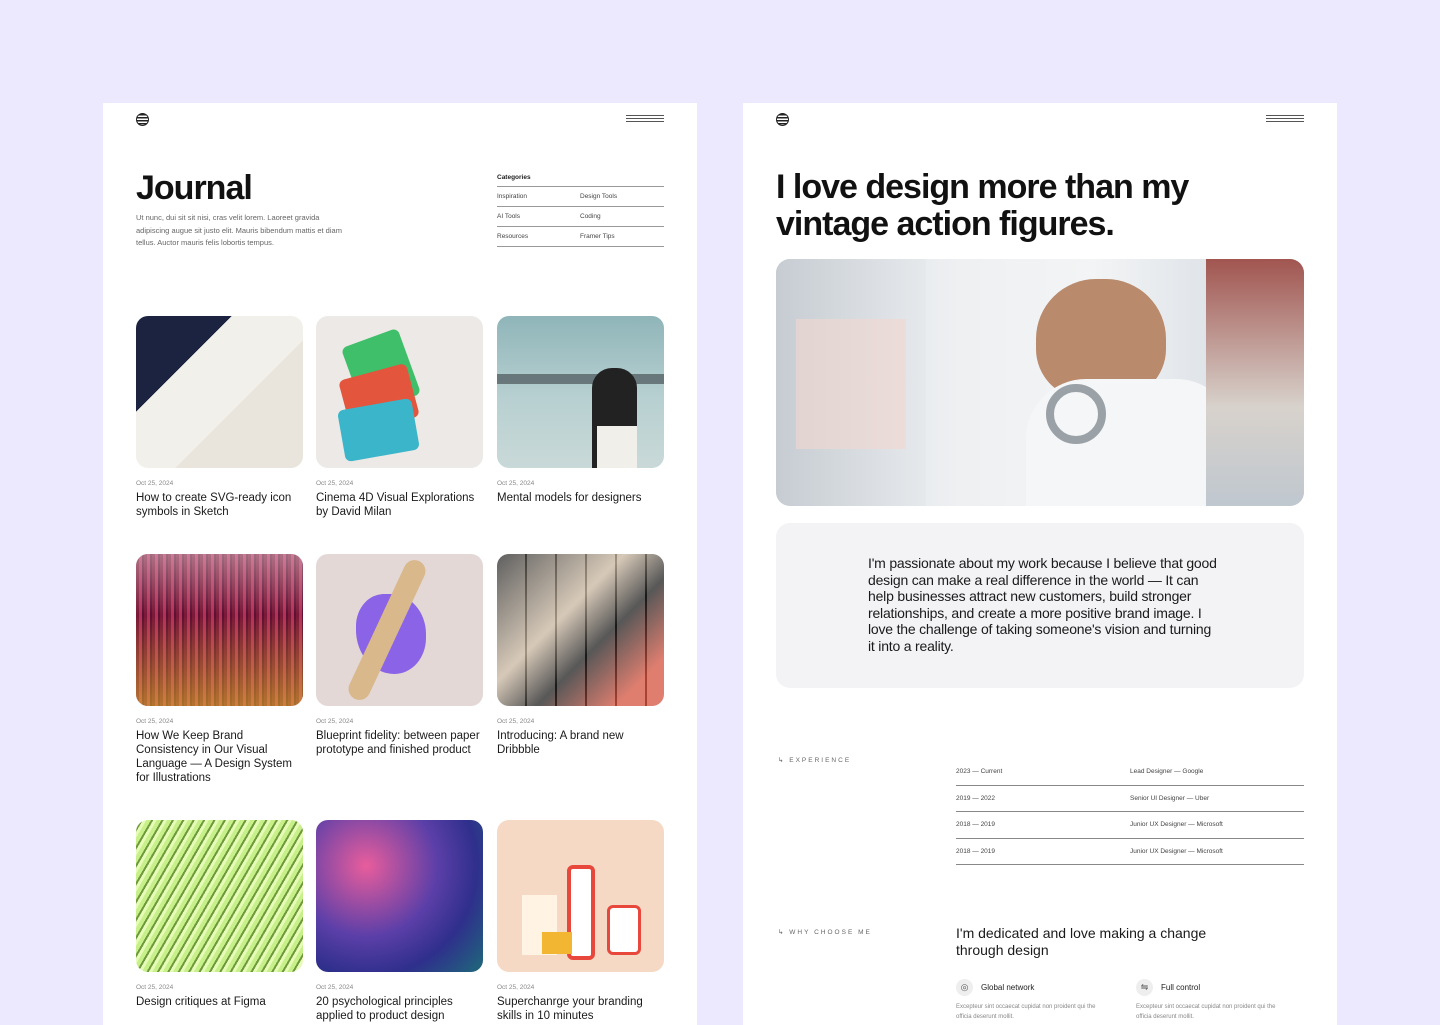 The image size is (1440, 1025). What do you see at coordinates (580, 498) in the screenshot?
I see `post-title: Mental models for designers` at bounding box center [580, 498].